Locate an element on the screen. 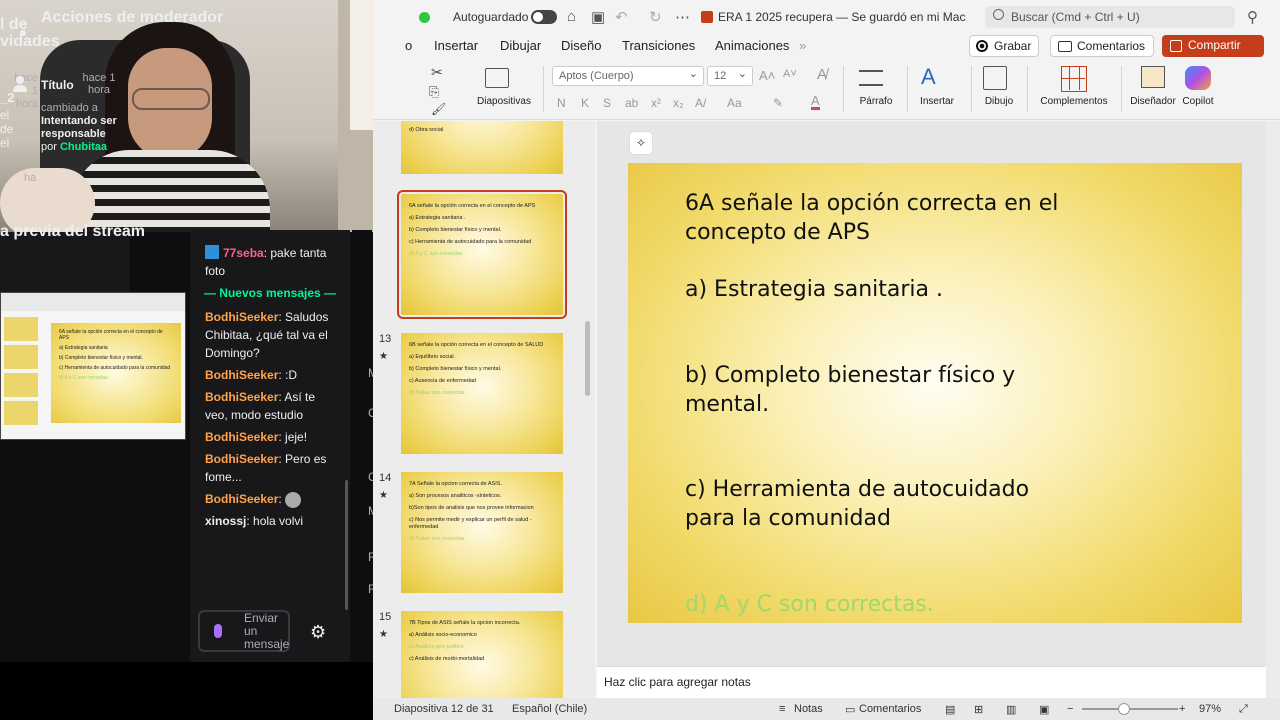 The image size is (1280, 720). maximize-button is located at coordinates (424, 17).